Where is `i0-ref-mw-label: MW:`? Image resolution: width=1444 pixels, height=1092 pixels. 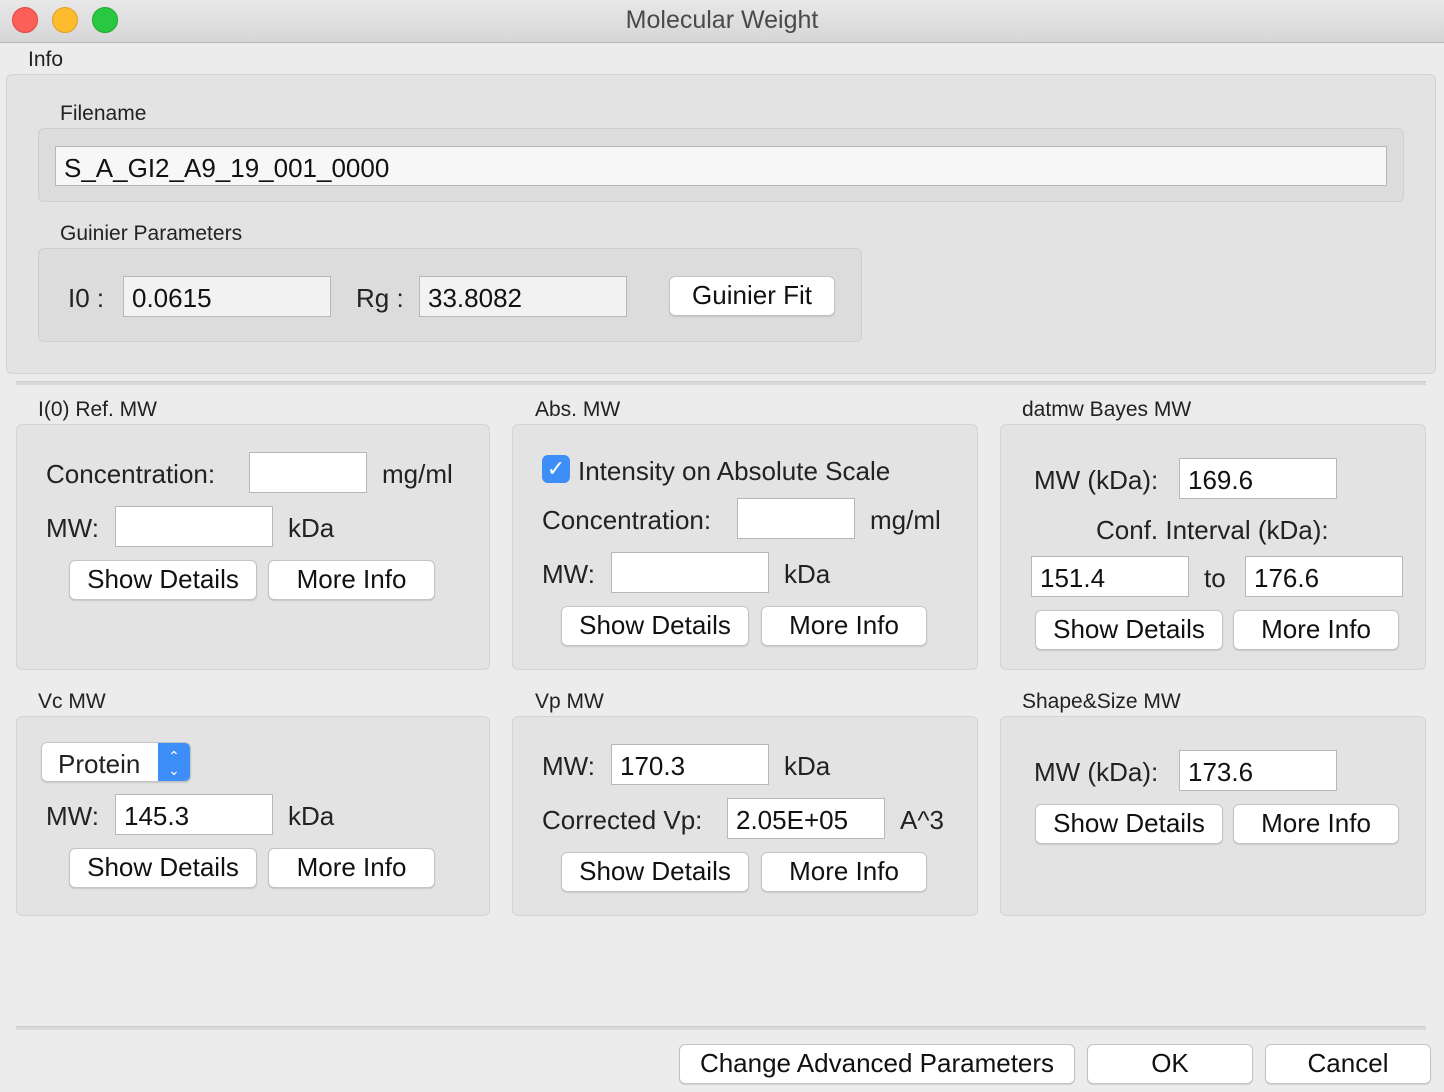 i0-ref-mw-label: MW: is located at coordinates (72, 528).